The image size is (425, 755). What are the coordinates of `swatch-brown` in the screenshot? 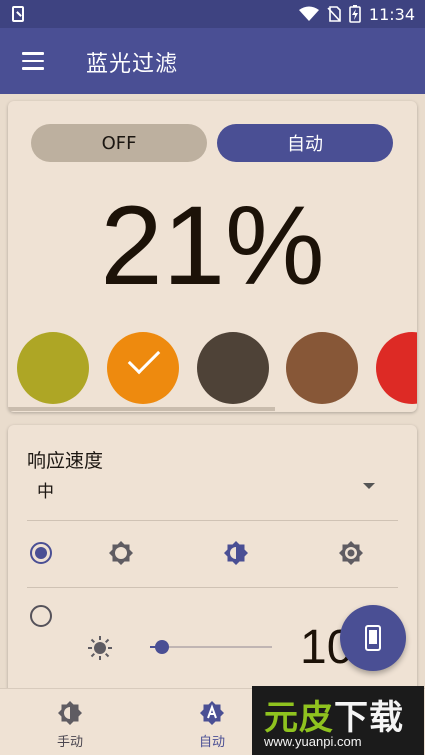 It's located at (322, 368).